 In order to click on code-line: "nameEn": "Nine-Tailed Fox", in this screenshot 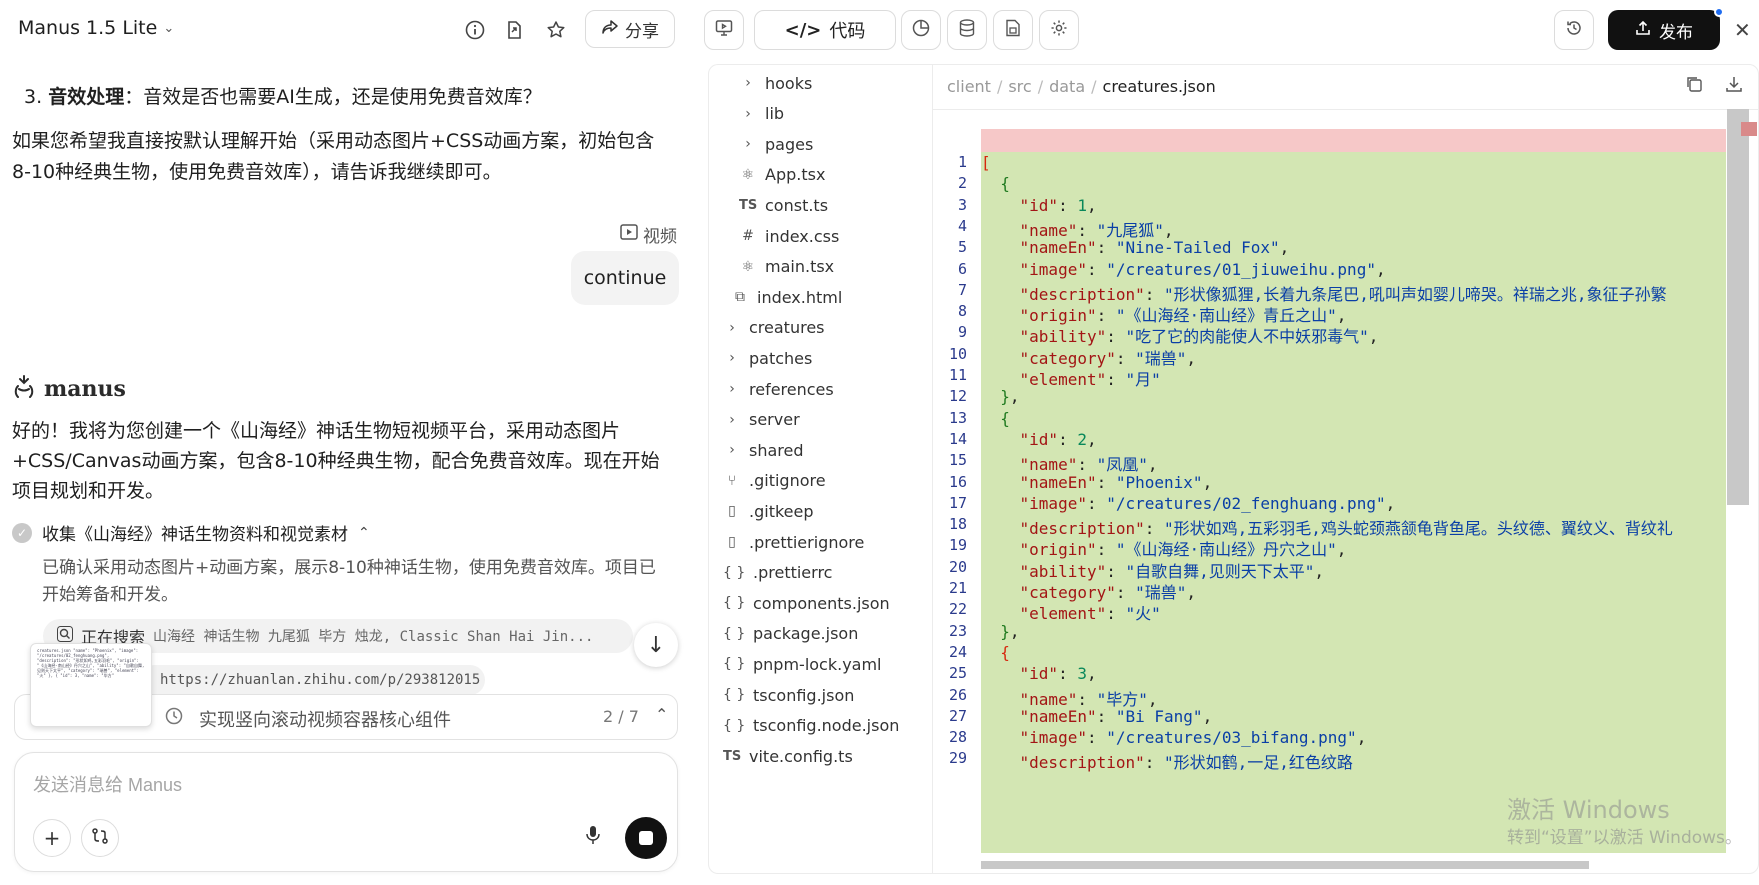, I will do `click(1353, 247)`.